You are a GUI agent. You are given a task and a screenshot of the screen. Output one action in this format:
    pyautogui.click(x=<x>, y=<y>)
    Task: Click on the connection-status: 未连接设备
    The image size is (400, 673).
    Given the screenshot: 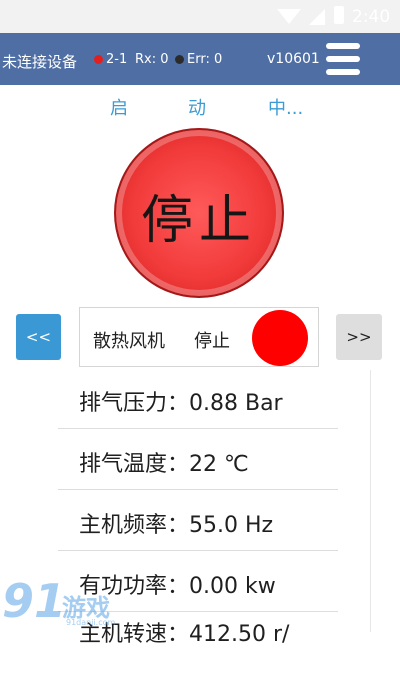 What is the action you would take?
    pyautogui.click(x=40, y=62)
    